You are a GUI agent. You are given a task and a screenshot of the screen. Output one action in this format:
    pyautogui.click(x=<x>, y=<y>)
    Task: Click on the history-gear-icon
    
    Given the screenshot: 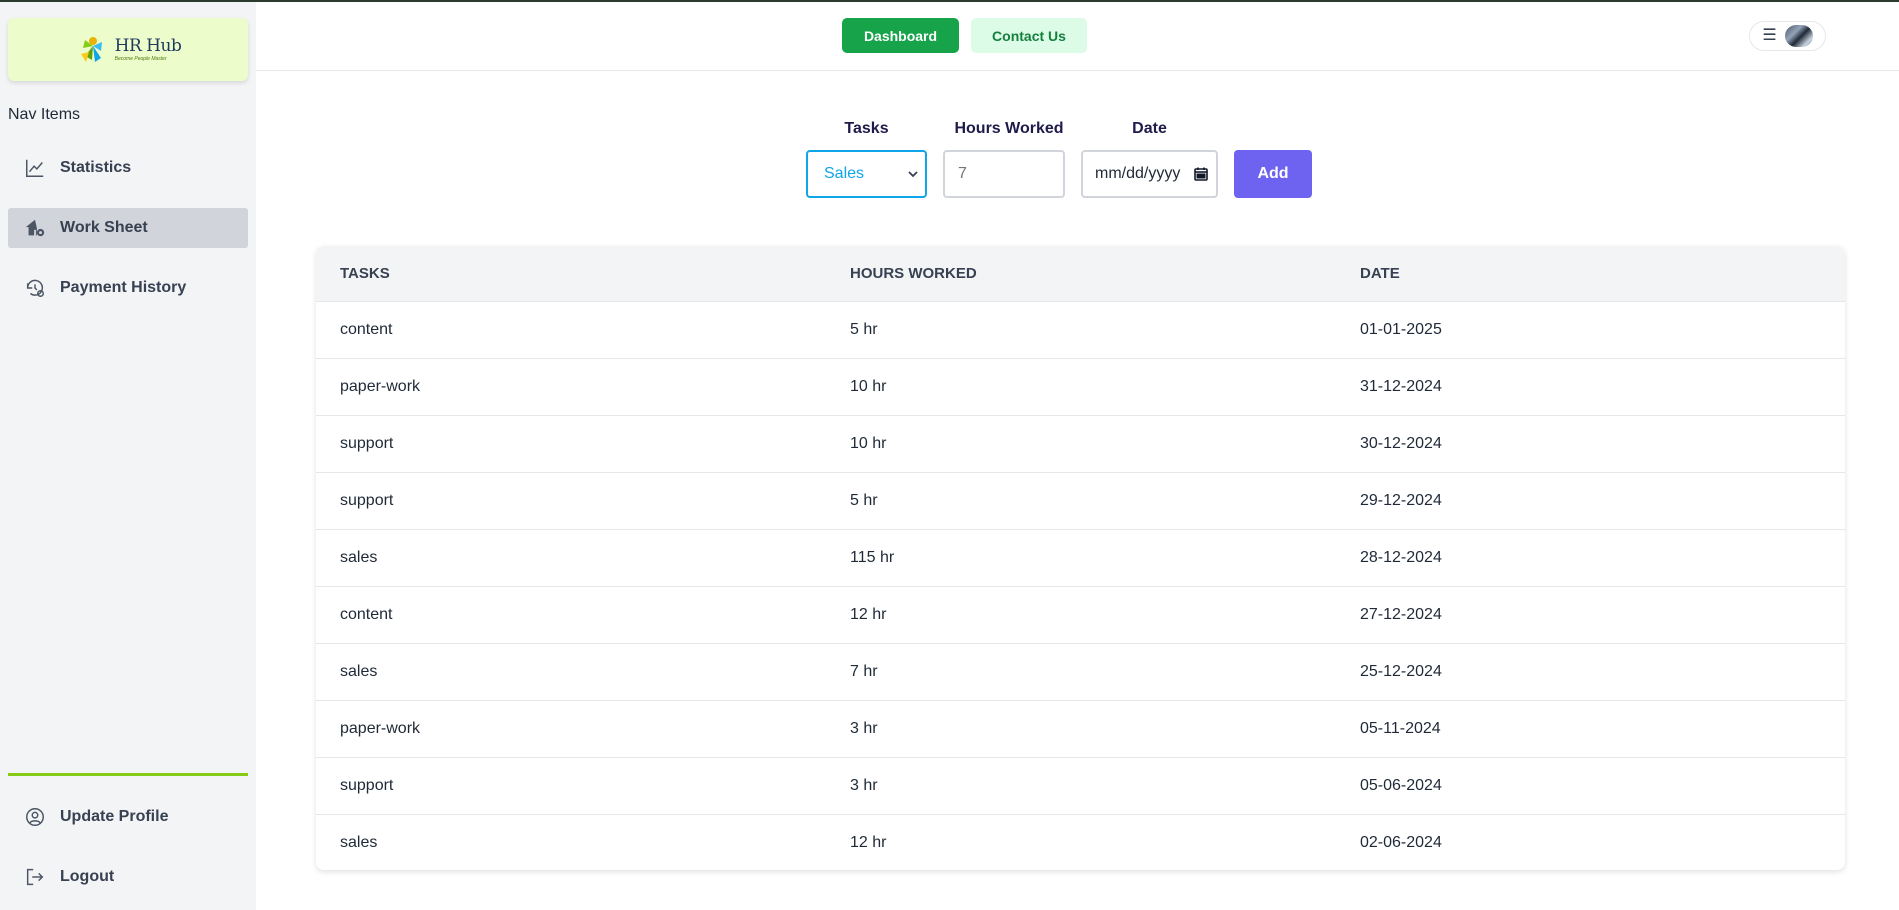 What is the action you would take?
    pyautogui.click(x=35, y=288)
    